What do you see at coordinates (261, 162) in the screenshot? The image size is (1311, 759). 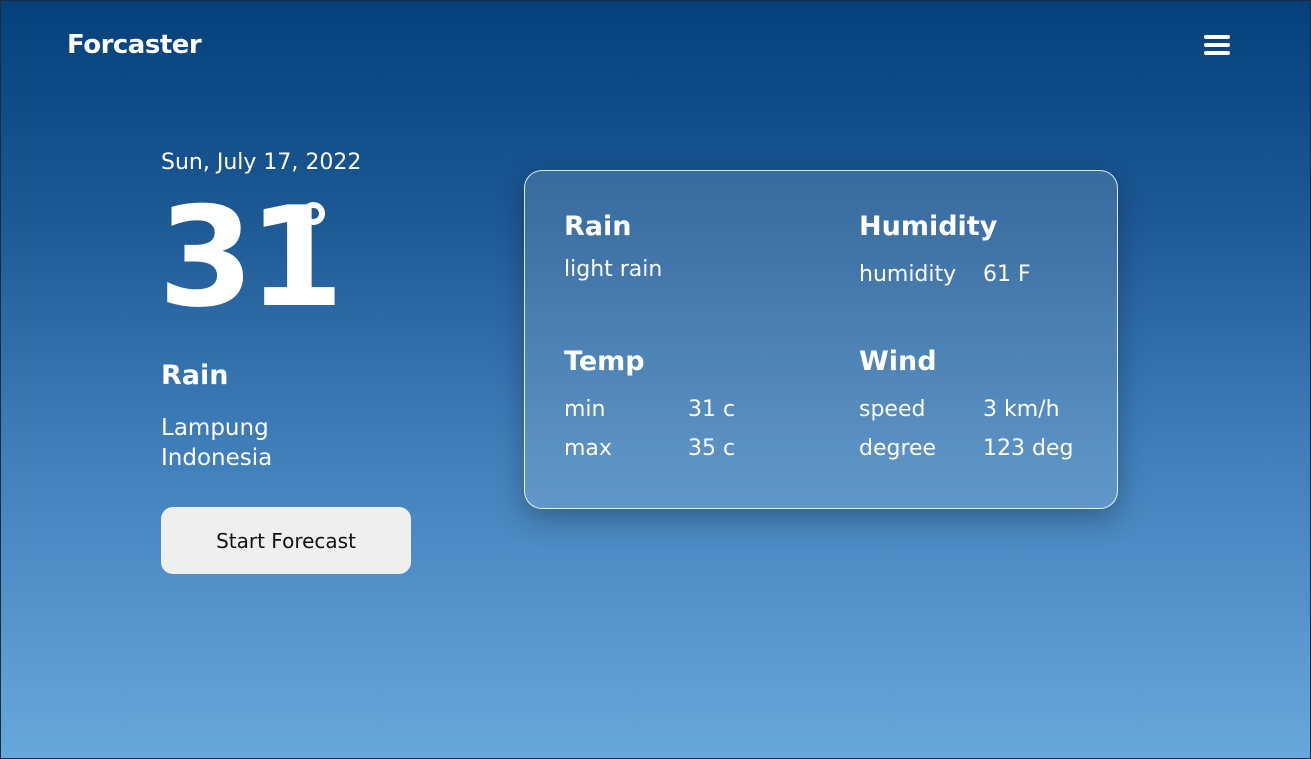 I see `current-date: Sun, July 17, 2022` at bounding box center [261, 162].